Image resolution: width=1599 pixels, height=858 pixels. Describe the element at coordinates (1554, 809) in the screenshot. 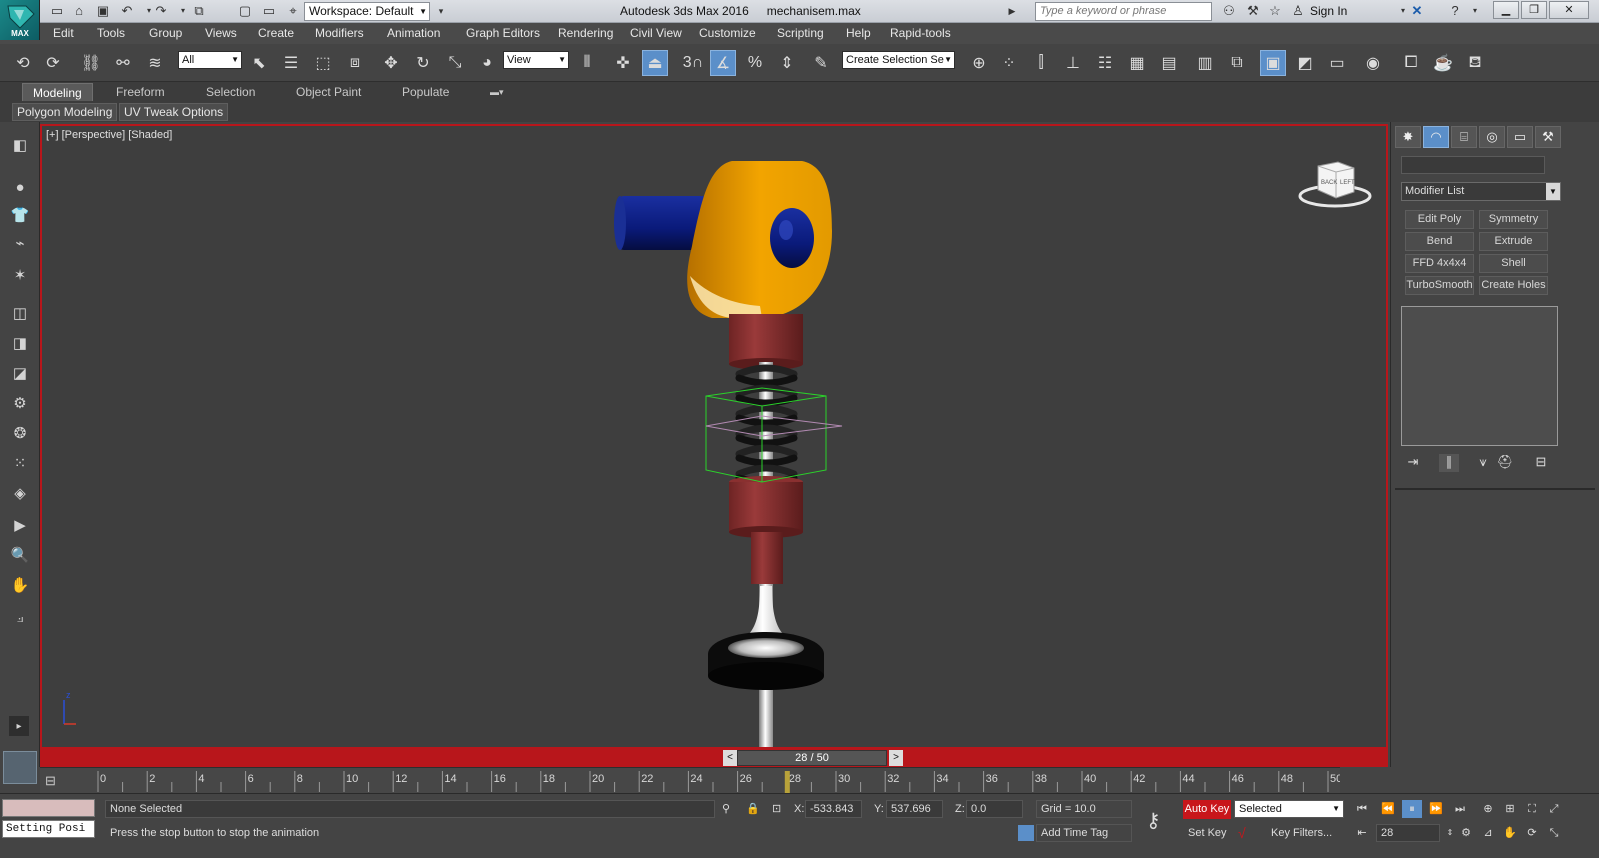

I see `zoom-extents-all-icon: ⤢` at that location.